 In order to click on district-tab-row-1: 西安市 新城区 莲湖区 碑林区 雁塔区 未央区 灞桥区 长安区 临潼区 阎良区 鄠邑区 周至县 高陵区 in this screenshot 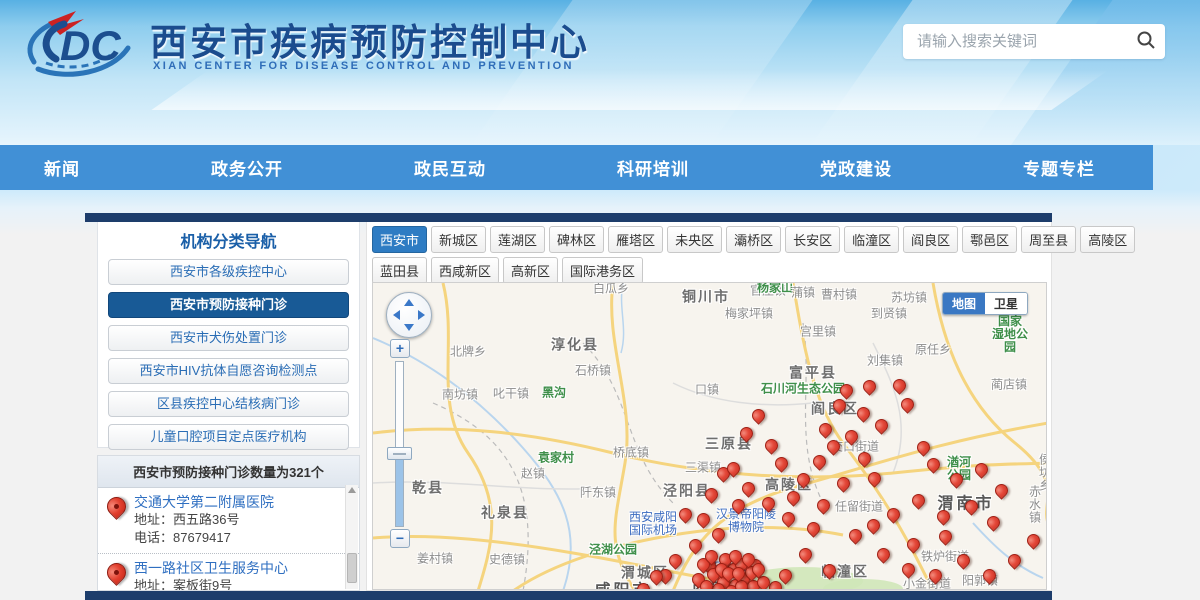, I will do `click(754, 239)`.